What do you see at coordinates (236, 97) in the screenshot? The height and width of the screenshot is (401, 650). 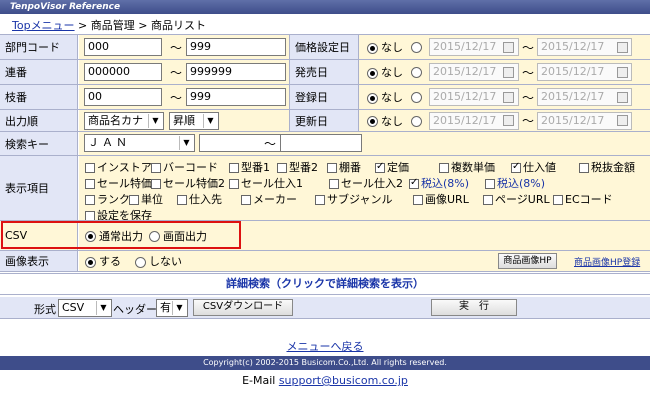 I see `branch-to-input: 999` at bounding box center [236, 97].